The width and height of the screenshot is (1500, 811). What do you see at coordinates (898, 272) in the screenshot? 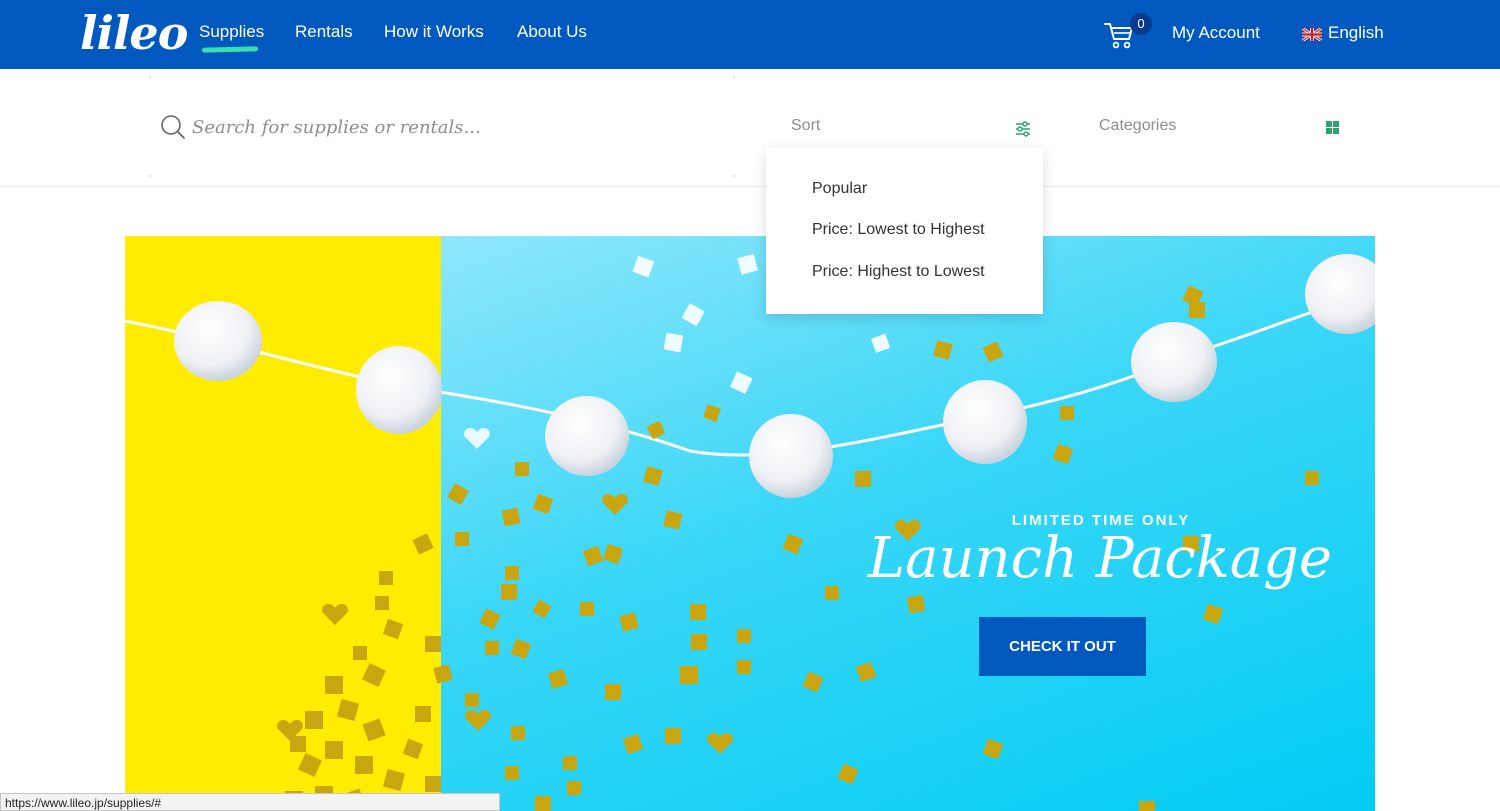
I see `sort-option-price-high-low: Price: Highest to Lowest` at bounding box center [898, 272].